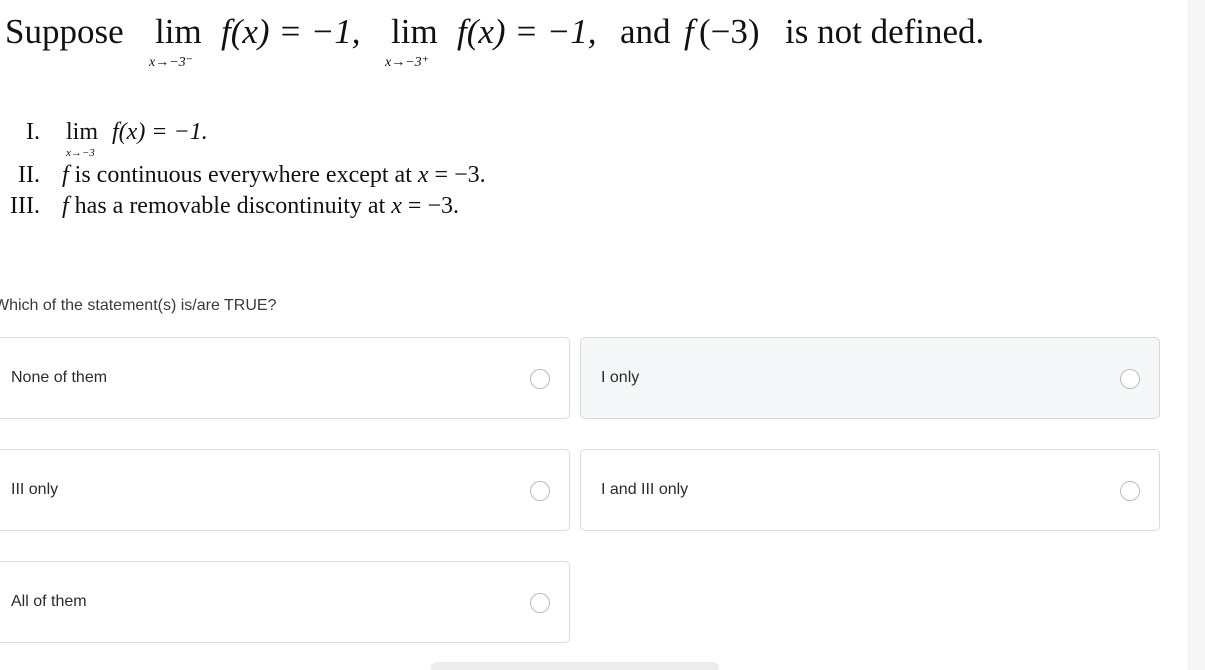 This screenshot has width=1205, height=670. What do you see at coordinates (645, 489) in the screenshot?
I see `answer-option-label: I and III only` at bounding box center [645, 489].